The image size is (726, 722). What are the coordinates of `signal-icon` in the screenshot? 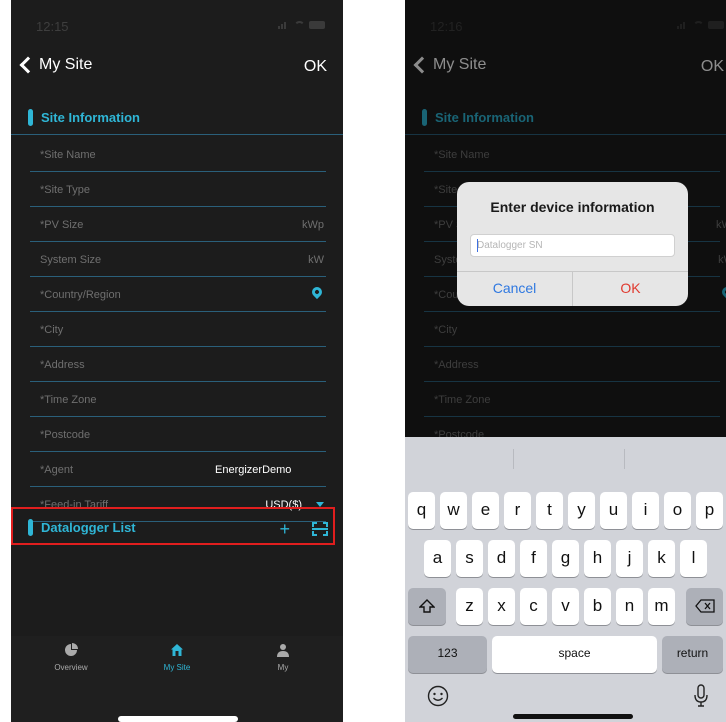 It's located at (284, 25).